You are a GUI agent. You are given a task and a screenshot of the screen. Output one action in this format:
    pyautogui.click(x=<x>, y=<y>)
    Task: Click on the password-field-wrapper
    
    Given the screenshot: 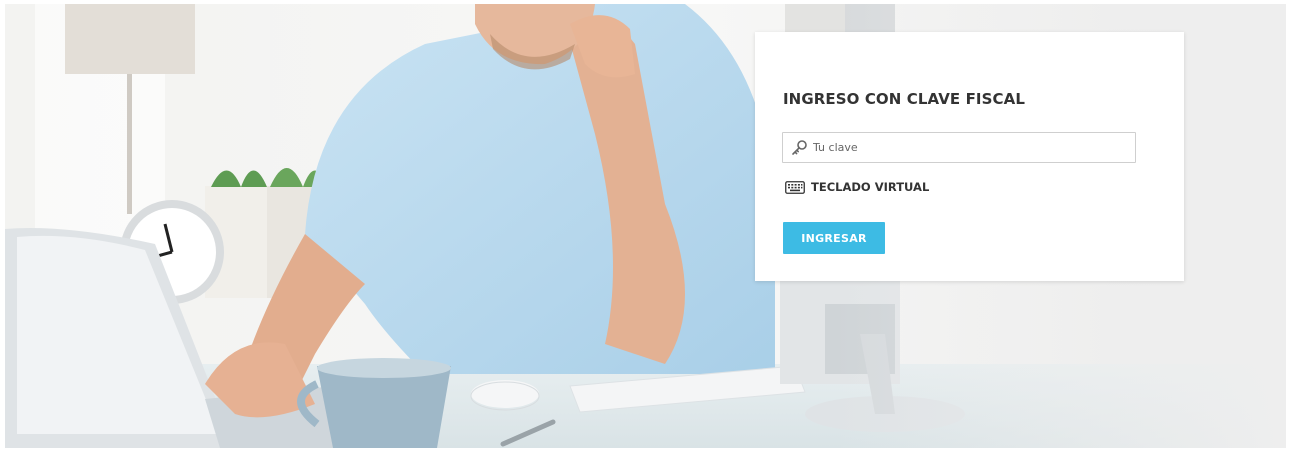 What is the action you would take?
    pyautogui.click(x=959, y=147)
    